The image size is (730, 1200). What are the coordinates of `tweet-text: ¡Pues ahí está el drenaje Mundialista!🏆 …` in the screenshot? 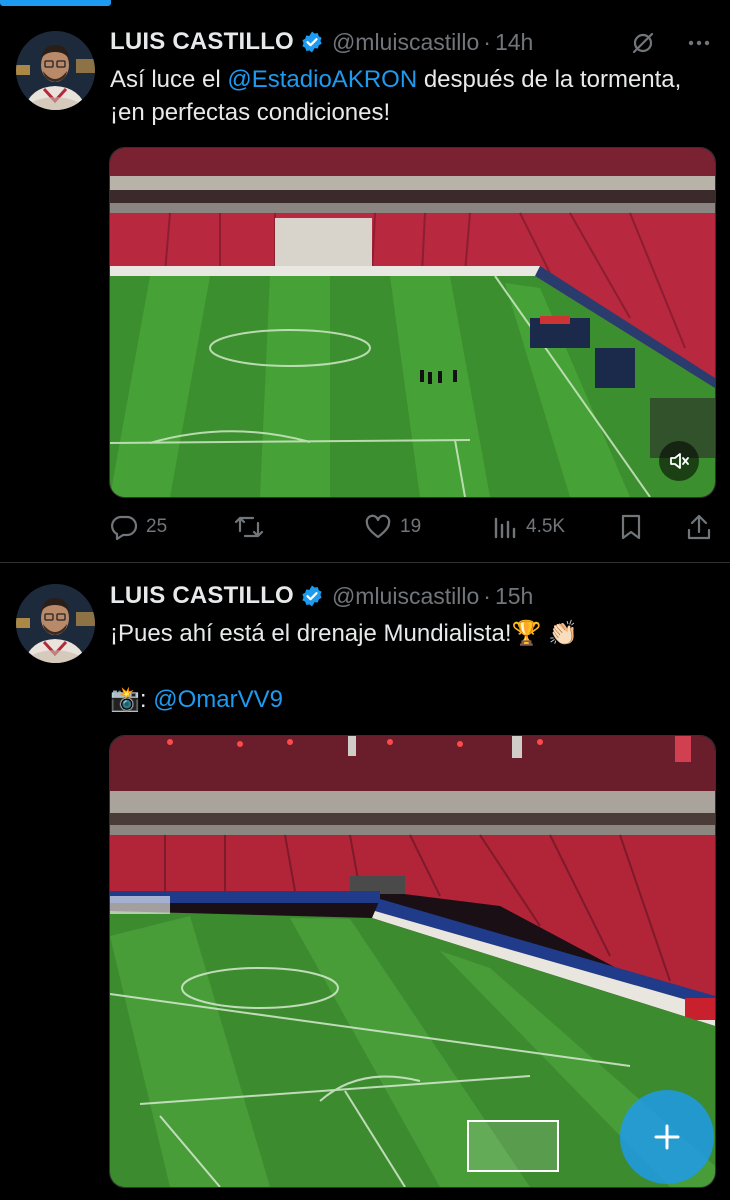 It's located at (410, 666).